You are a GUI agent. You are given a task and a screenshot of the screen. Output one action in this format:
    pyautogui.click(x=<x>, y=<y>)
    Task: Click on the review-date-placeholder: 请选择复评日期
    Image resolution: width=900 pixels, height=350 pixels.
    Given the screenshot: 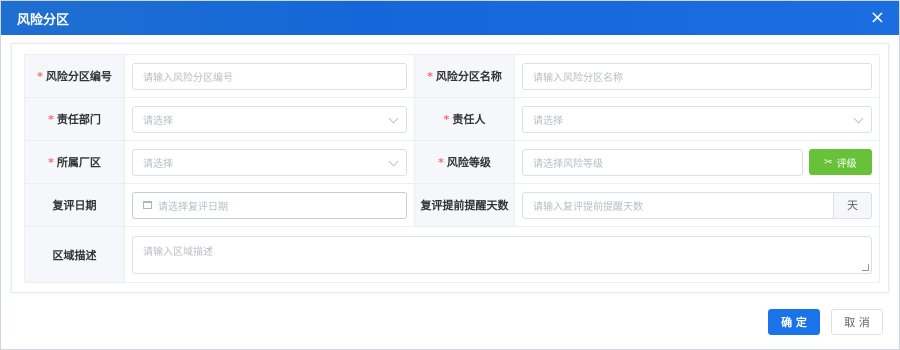 What is the action you would take?
    pyautogui.click(x=193, y=207)
    